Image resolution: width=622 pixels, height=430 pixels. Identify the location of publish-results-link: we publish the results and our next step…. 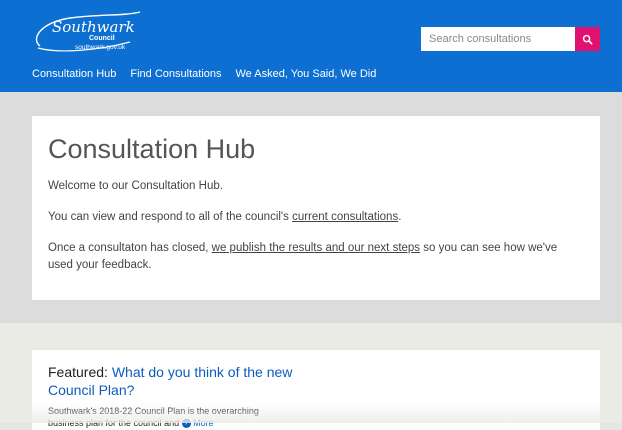
(316, 248).